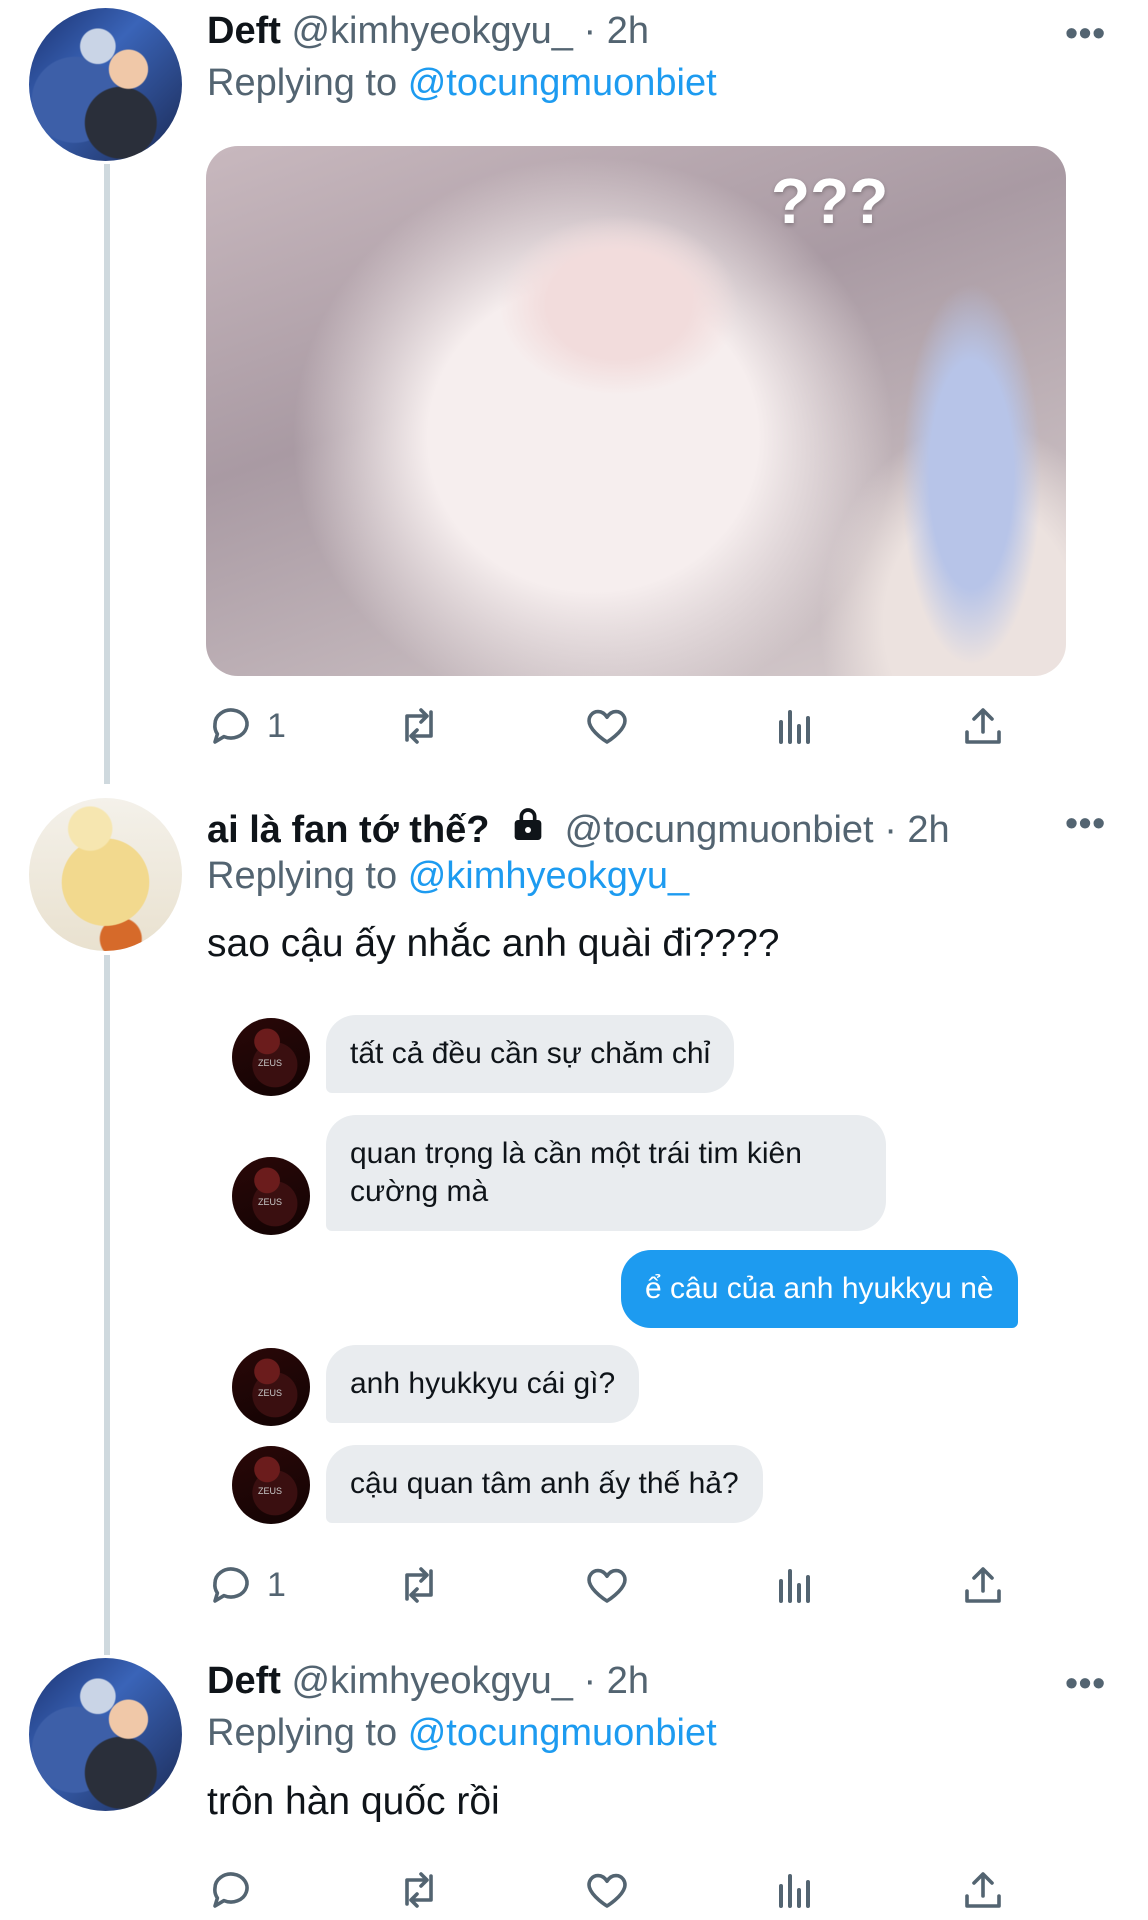 This screenshot has height=1920, width=1148. Describe the element at coordinates (530, 1054) in the screenshot. I see `chat-bubble: tất cả đều cần sự chăm chỉ` at that location.